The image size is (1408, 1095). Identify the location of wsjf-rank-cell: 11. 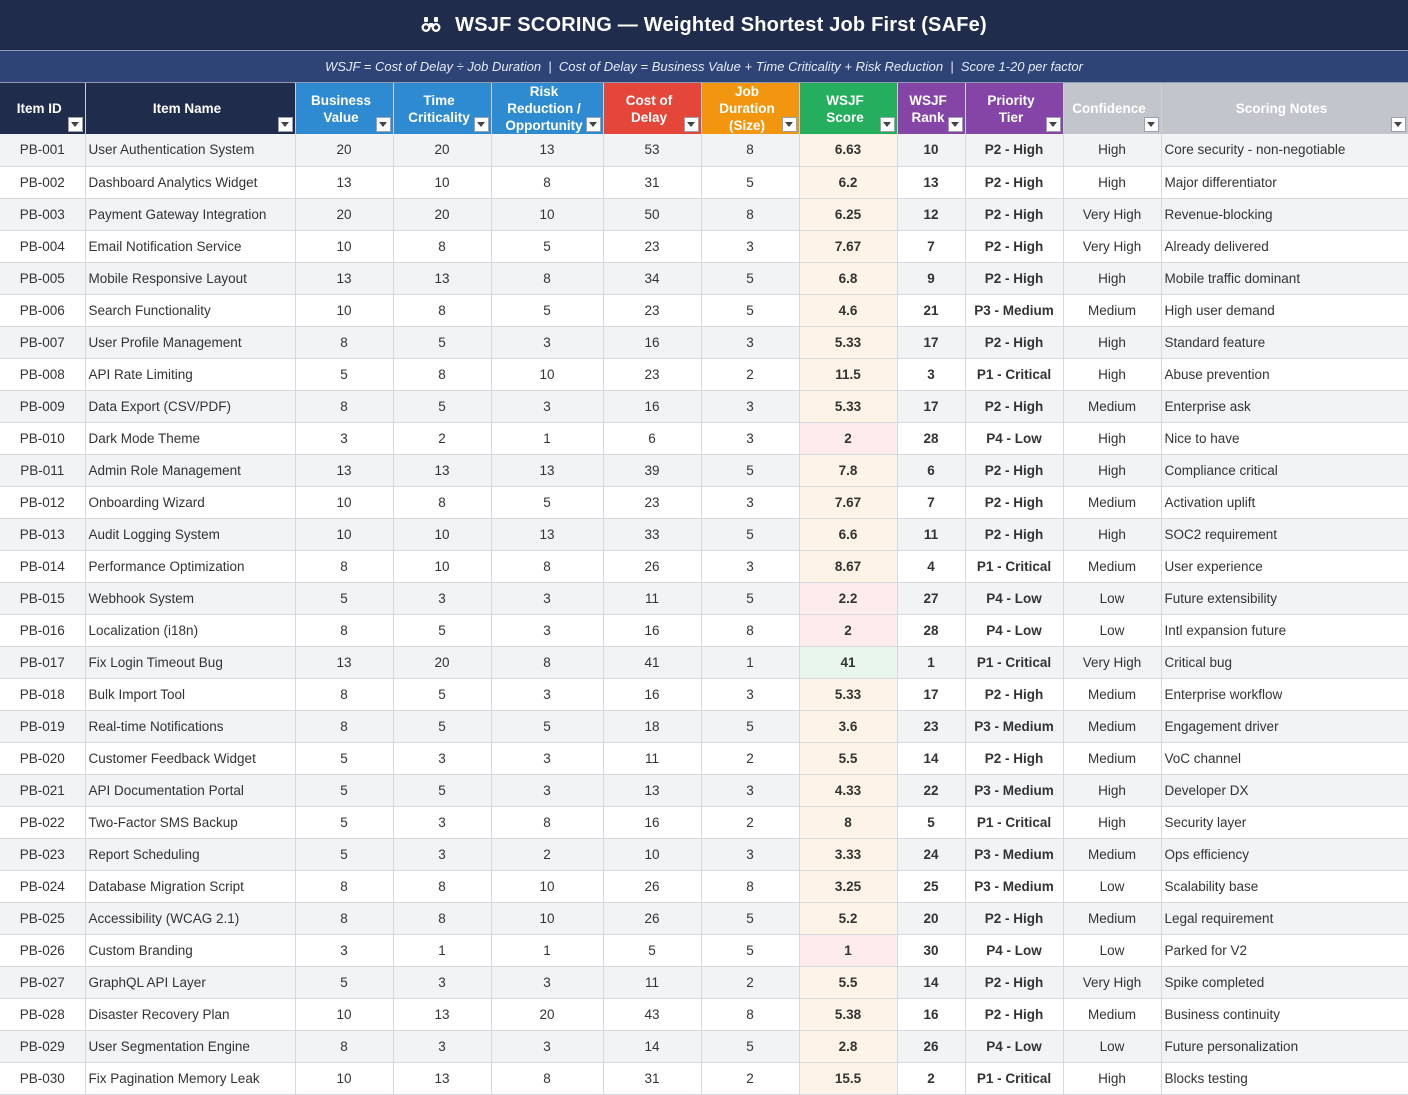
(931, 534).